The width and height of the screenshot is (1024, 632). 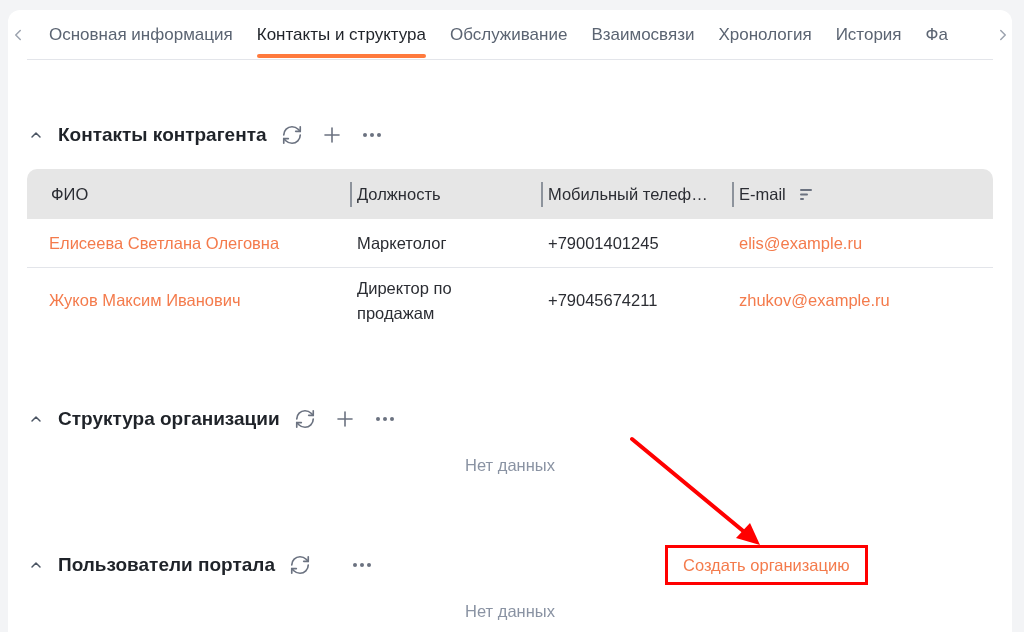 What do you see at coordinates (765, 34) in the screenshot?
I see `tab: Хронология` at bounding box center [765, 34].